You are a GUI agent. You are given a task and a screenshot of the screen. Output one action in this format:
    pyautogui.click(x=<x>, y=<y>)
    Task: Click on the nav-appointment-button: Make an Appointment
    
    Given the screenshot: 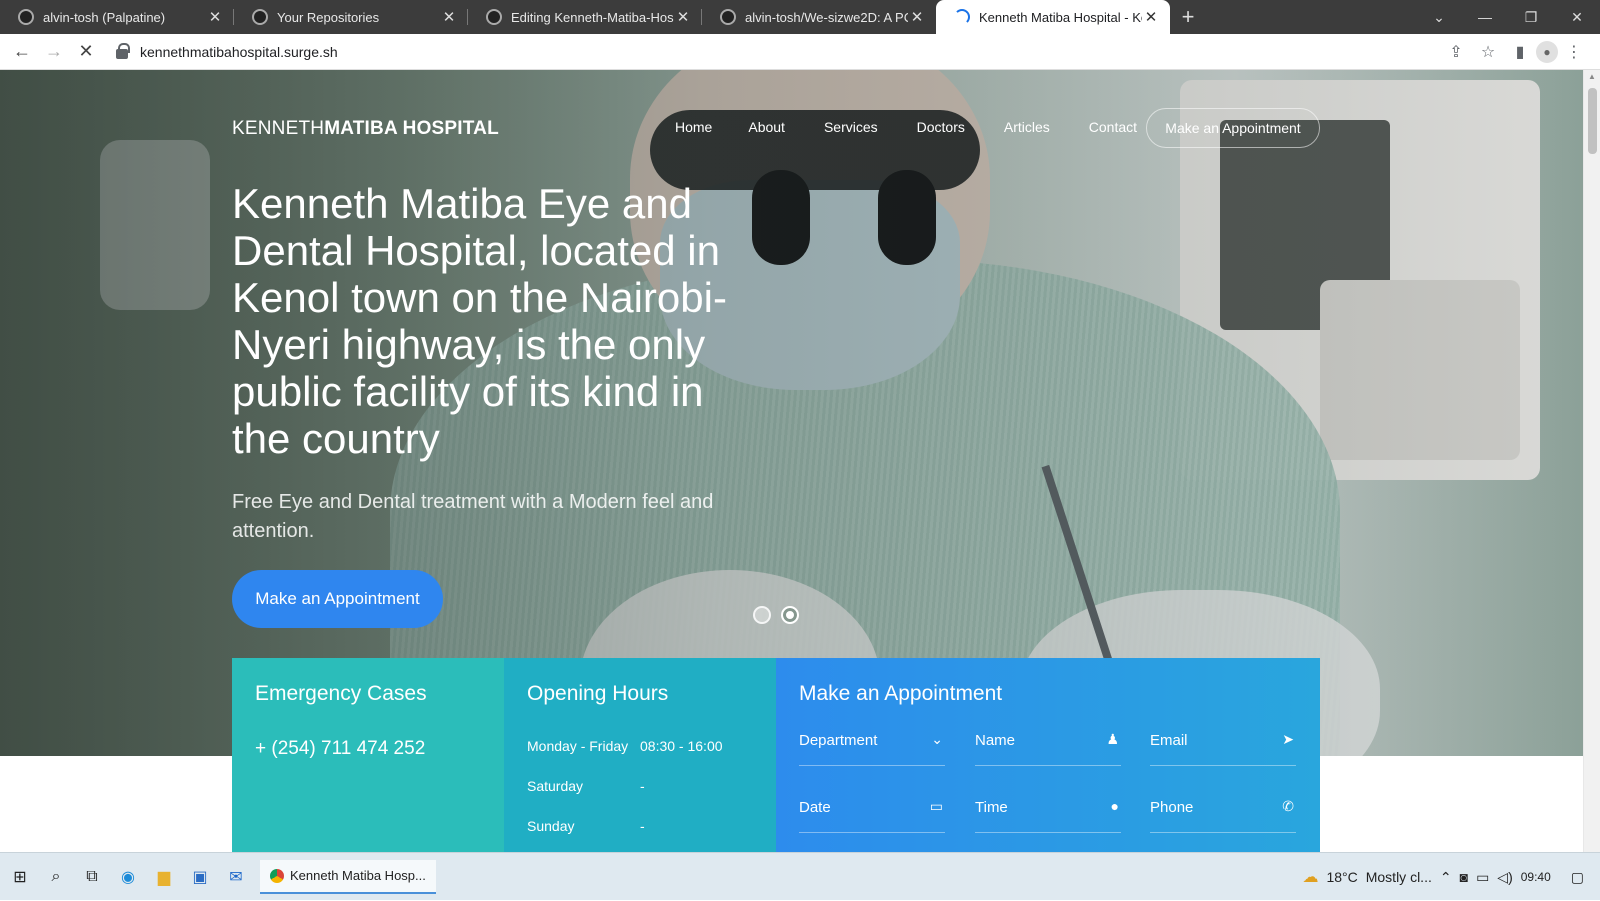 What is the action you would take?
    pyautogui.click(x=1233, y=128)
    